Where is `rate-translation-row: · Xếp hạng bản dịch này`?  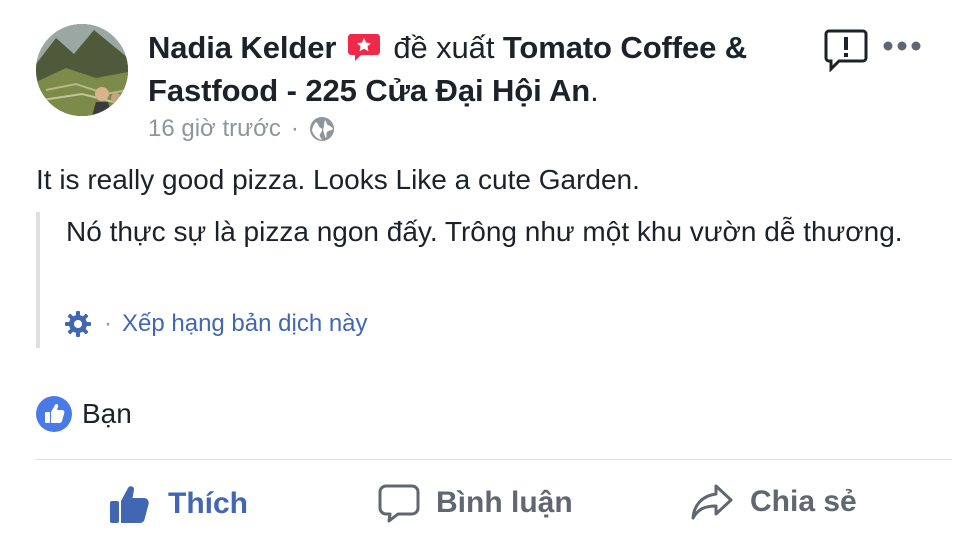 rate-translation-row: · Xếp hạng bản dịch này is located at coordinates (216, 324).